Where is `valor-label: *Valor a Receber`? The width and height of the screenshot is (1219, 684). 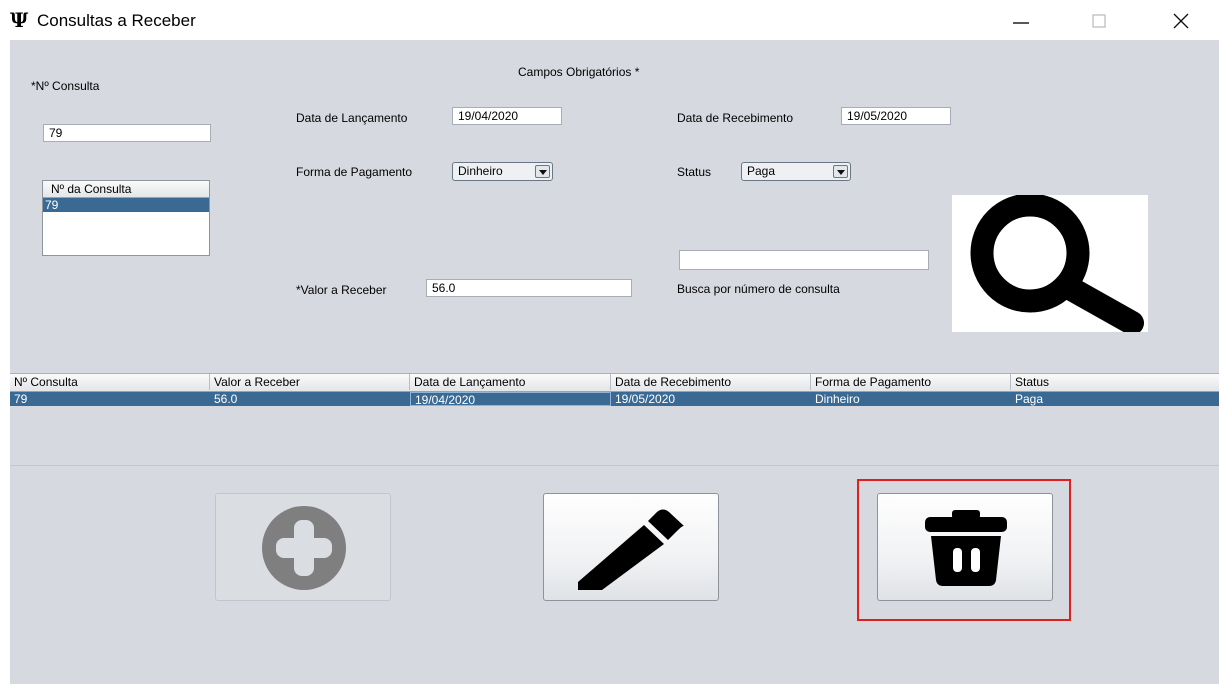 valor-label: *Valor a Receber is located at coordinates (341, 290).